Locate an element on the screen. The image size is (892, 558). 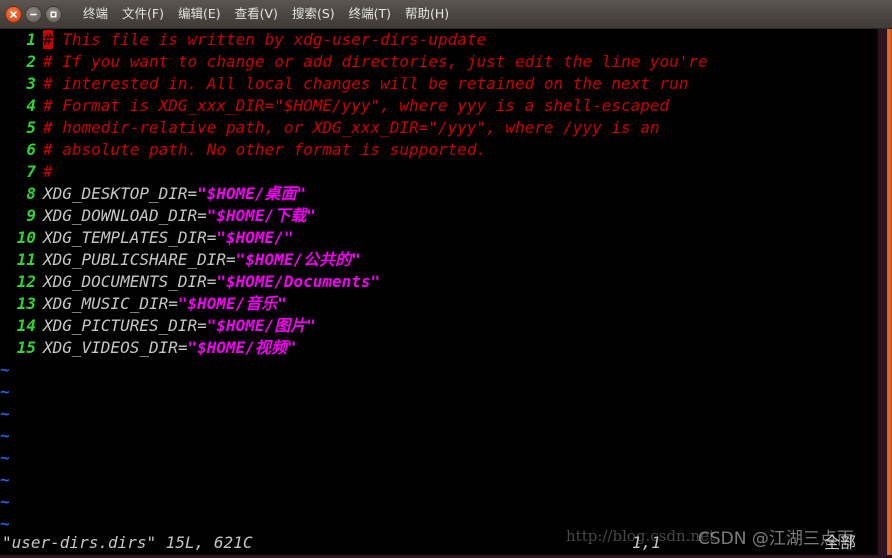
status-view-indicator: 全部 is located at coordinates (840, 542).